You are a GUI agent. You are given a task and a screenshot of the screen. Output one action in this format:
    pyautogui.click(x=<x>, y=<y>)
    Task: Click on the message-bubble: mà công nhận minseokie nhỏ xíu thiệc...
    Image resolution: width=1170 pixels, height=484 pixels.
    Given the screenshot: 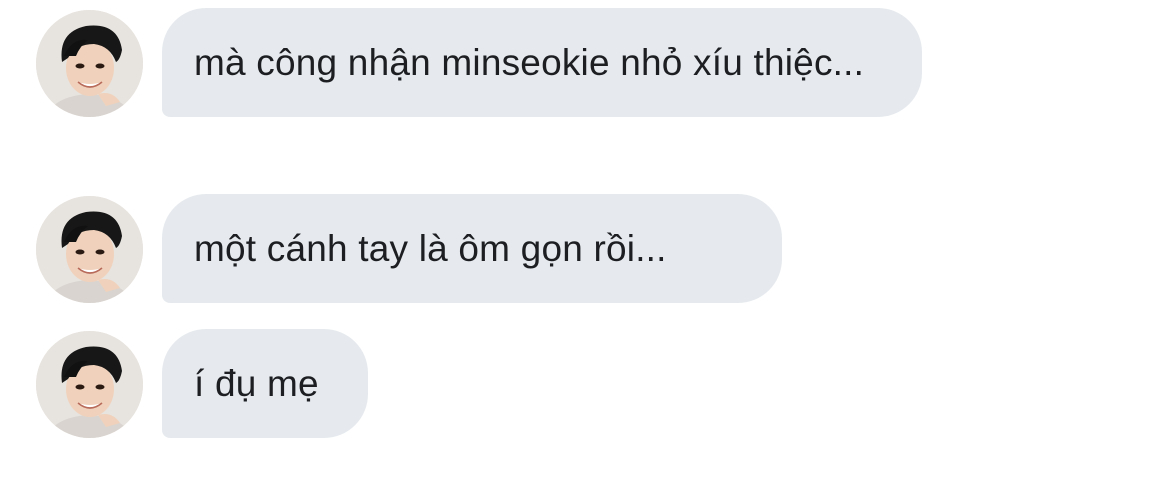 What is the action you would take?
    pyautogui.click(x=542, y=62)
    